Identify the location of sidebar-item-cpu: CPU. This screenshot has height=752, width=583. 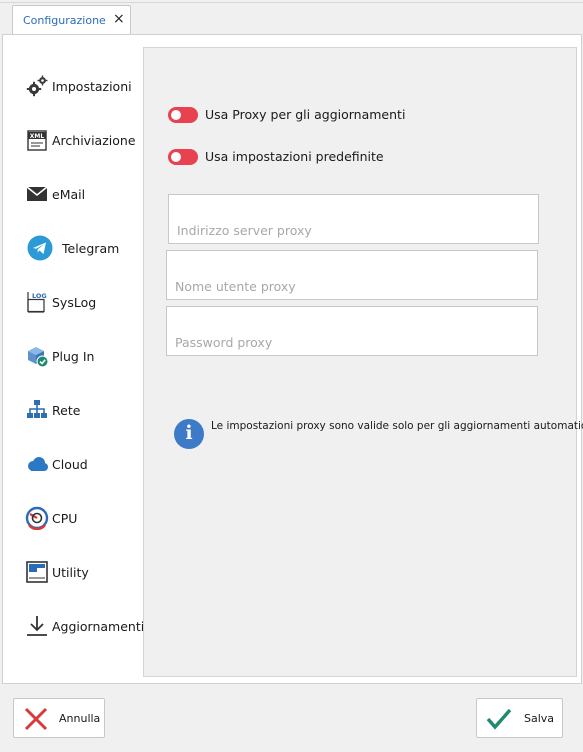
(73, 517).